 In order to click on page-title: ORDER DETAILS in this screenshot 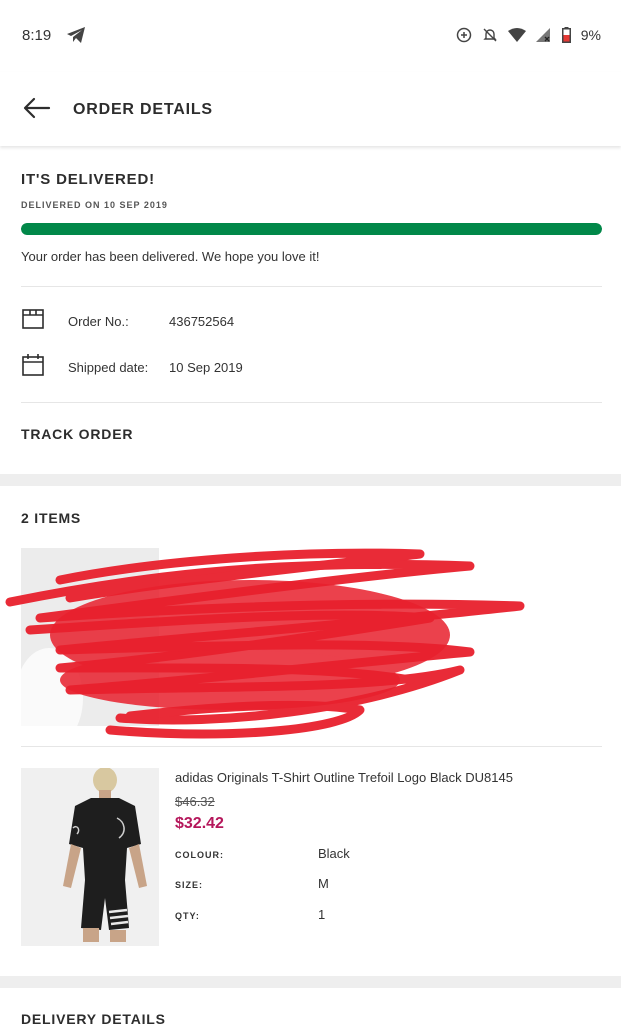, I will do `click(143, 109)`.